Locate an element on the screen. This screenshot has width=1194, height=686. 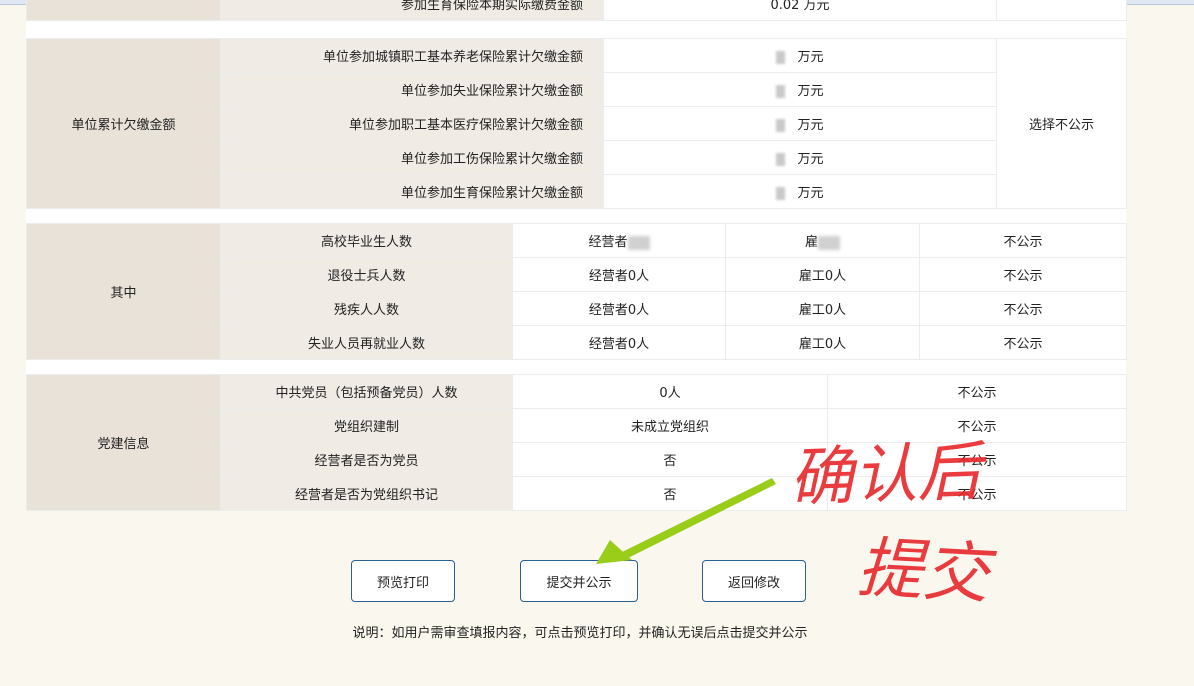
row-label: 中共党员（包括预备党员）人数 is located at coordinates (366, 391).